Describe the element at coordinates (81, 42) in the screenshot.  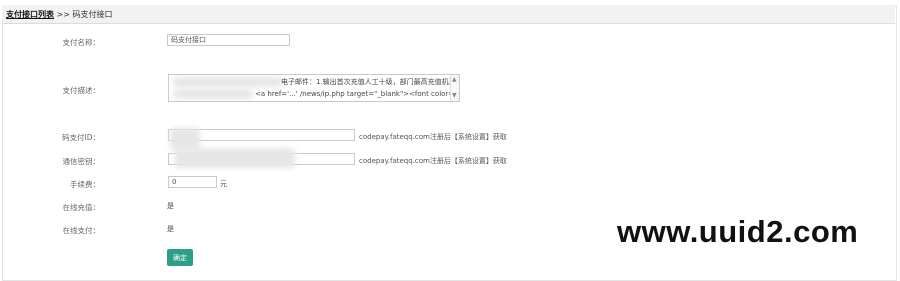
I see `payment-name-label: 支付名称：` at that location.